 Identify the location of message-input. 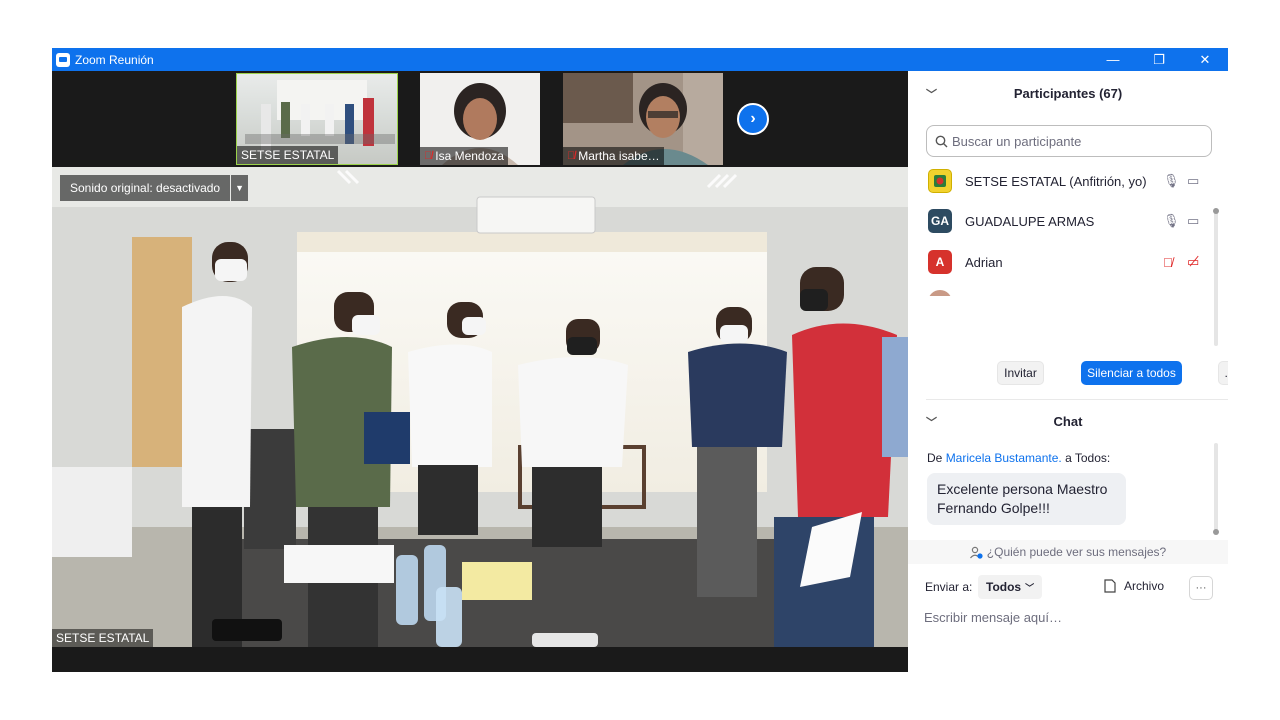
(1069, 617).